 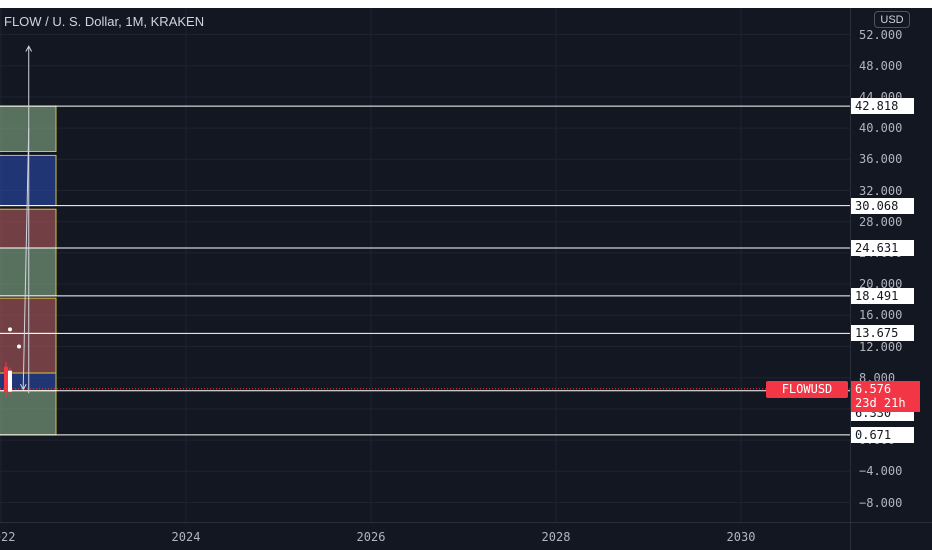 I want to click on price-tick-label: 28.000, so click(x=881, y=221).